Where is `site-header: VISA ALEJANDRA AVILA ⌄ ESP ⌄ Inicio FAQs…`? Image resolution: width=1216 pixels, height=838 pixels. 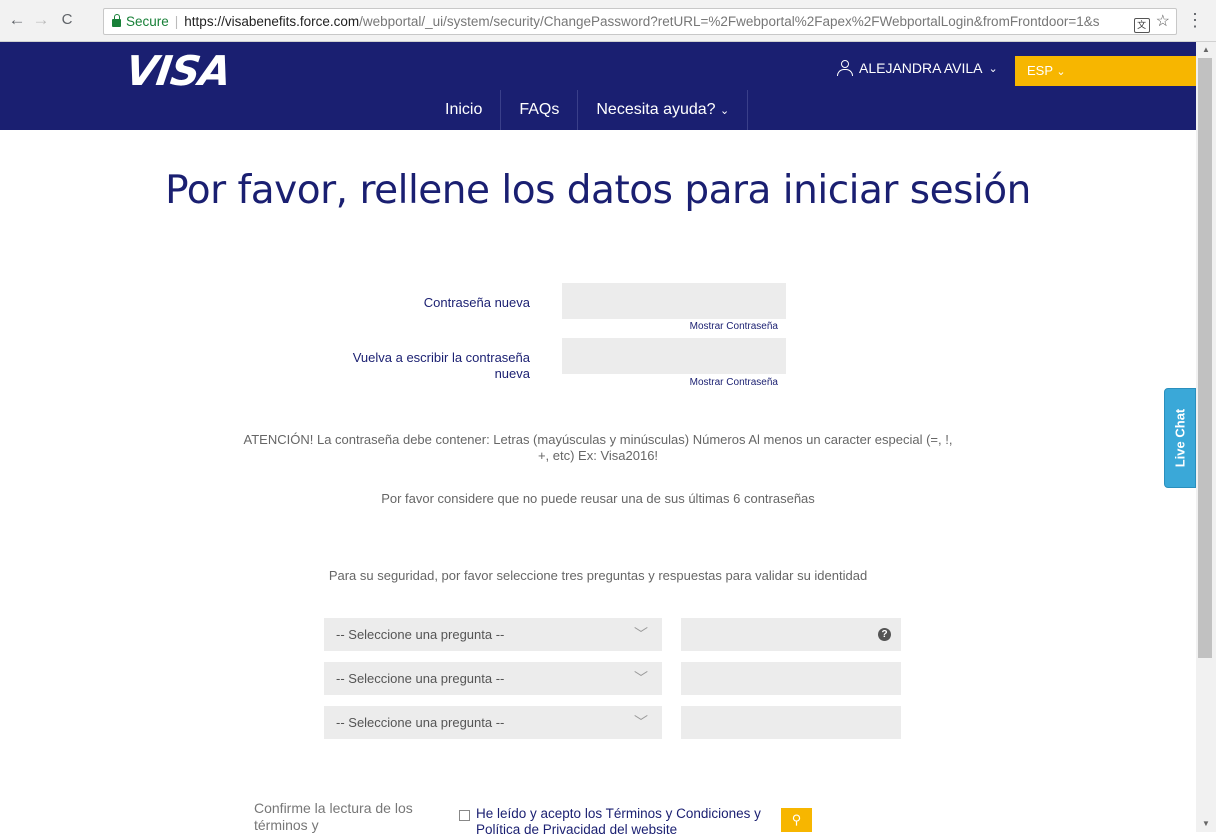 site-header: VISA ALEJANDRA AVILA ⌄ ESP ⌄ Inicio FAQs… is located at coordinates (598, 86).